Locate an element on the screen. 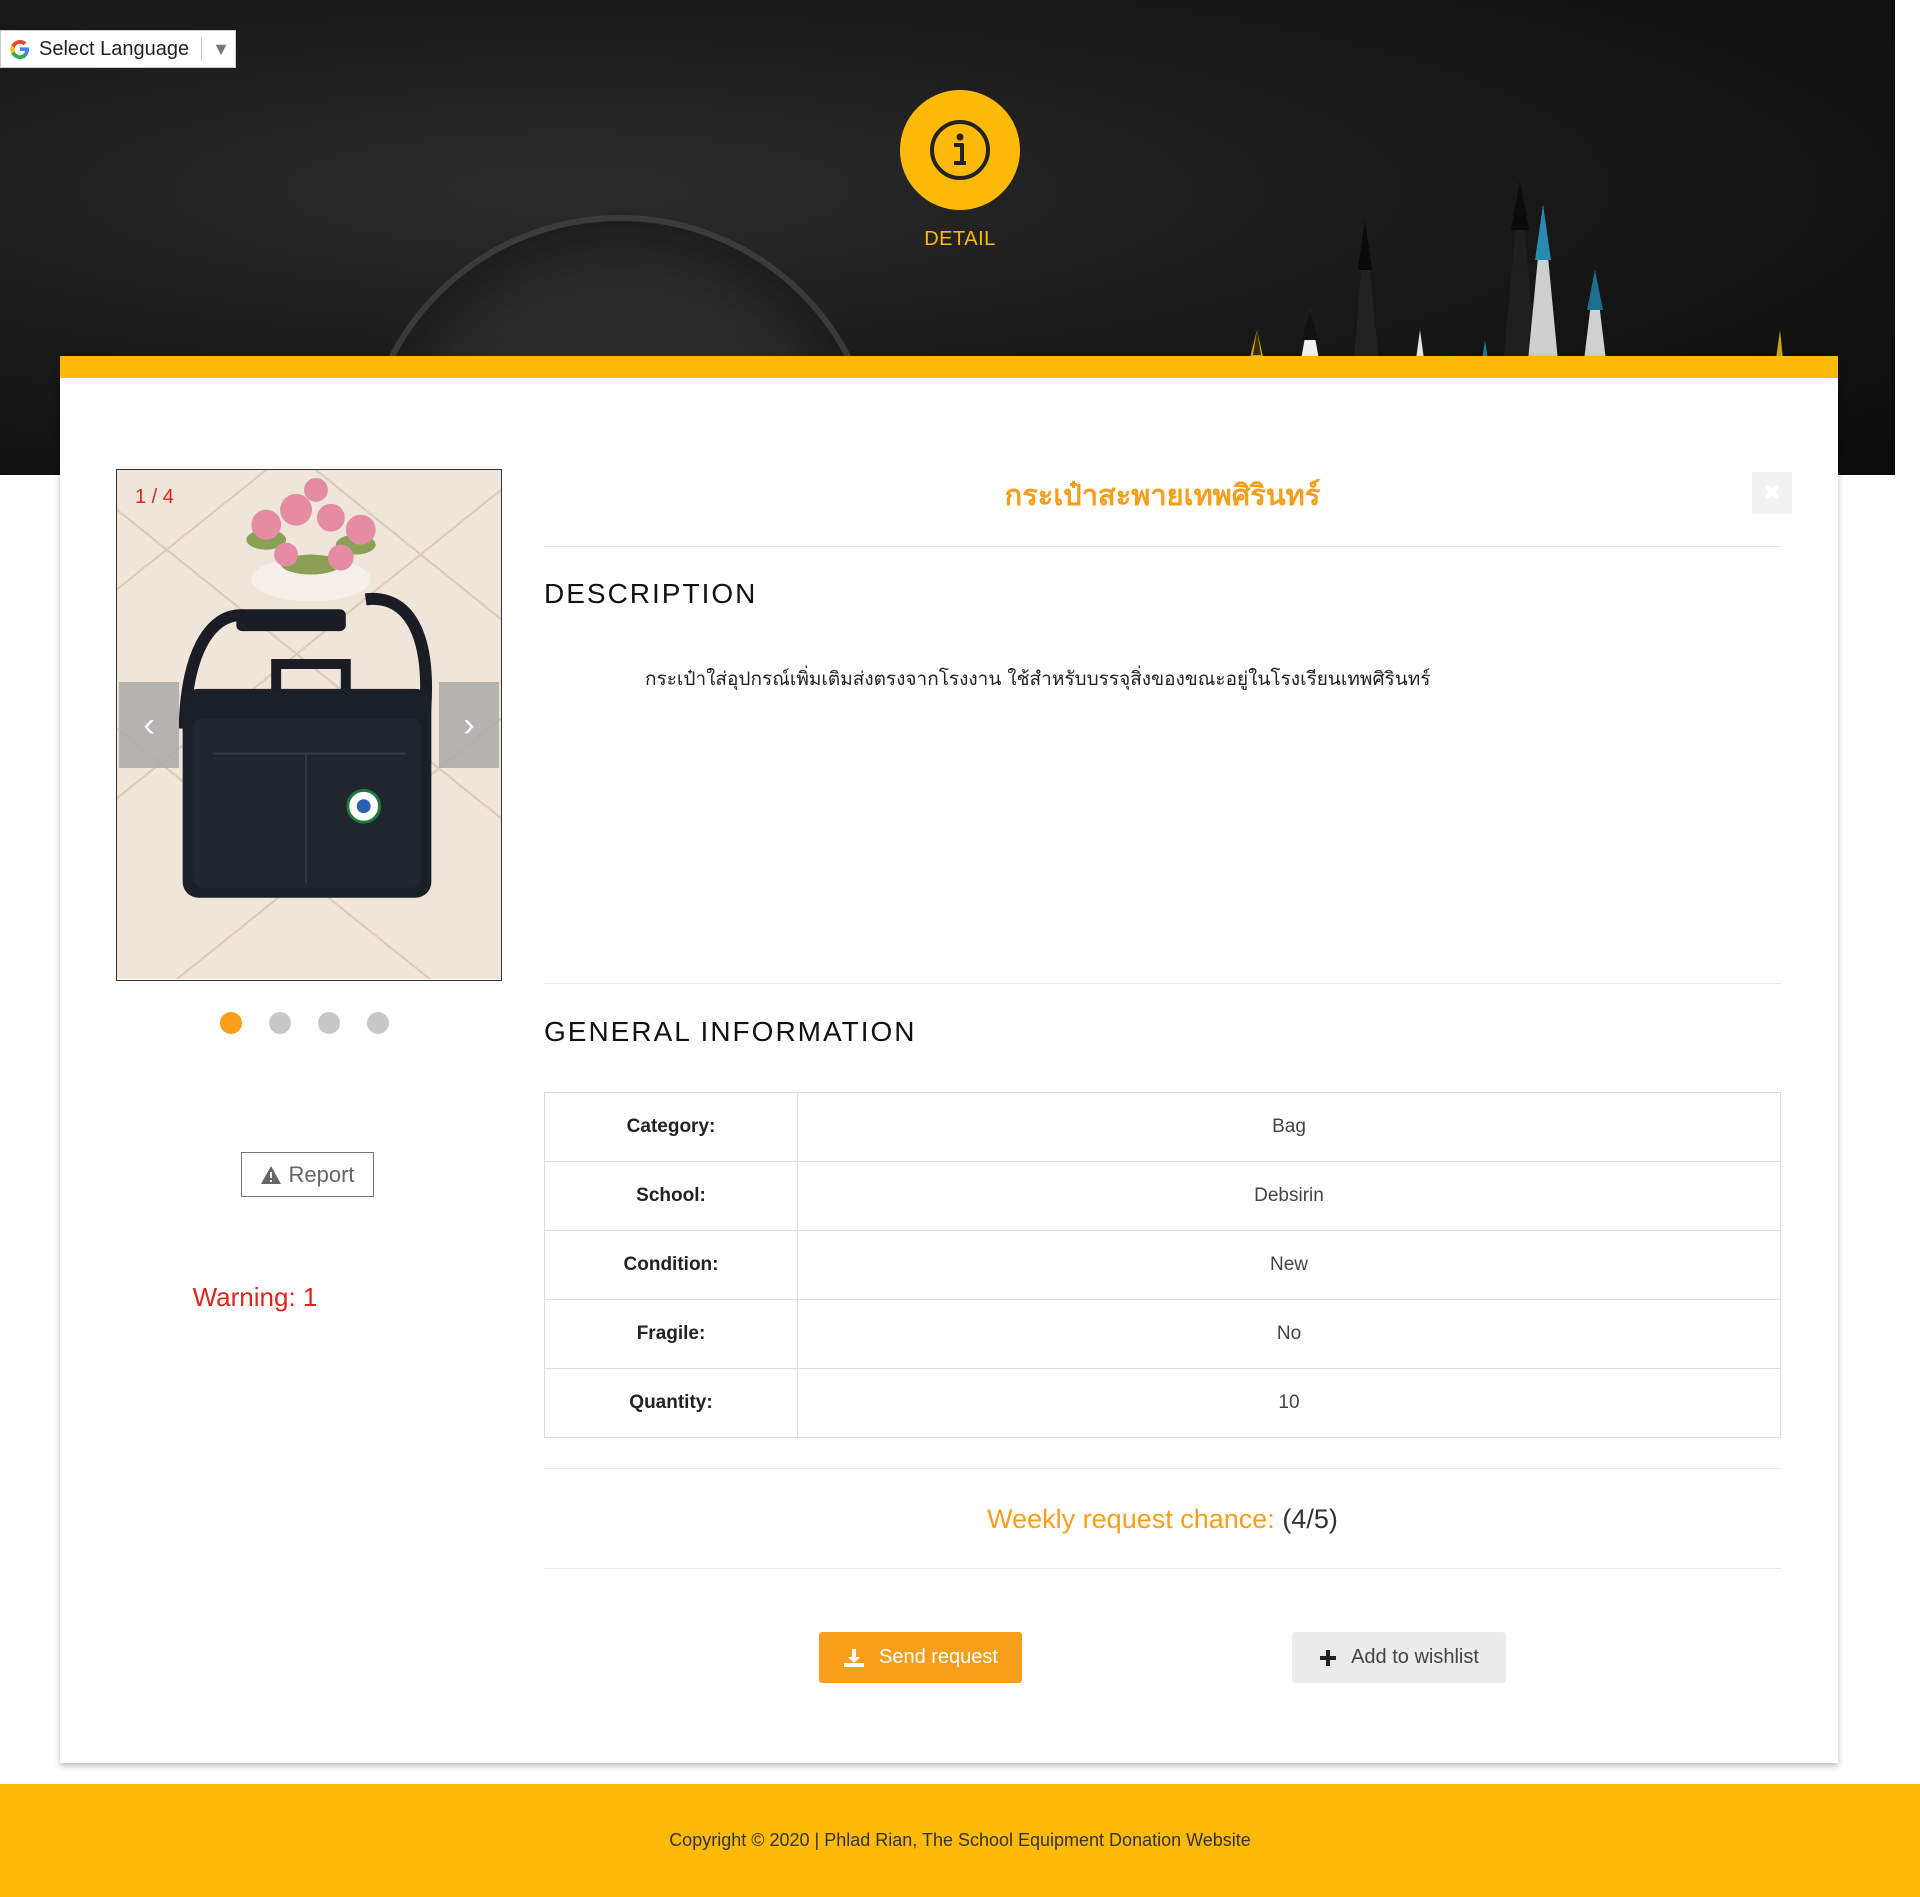 This screenshot has width=1920, height=1897. language-select: Select Language ▼ is located at coordinates (118, 49).